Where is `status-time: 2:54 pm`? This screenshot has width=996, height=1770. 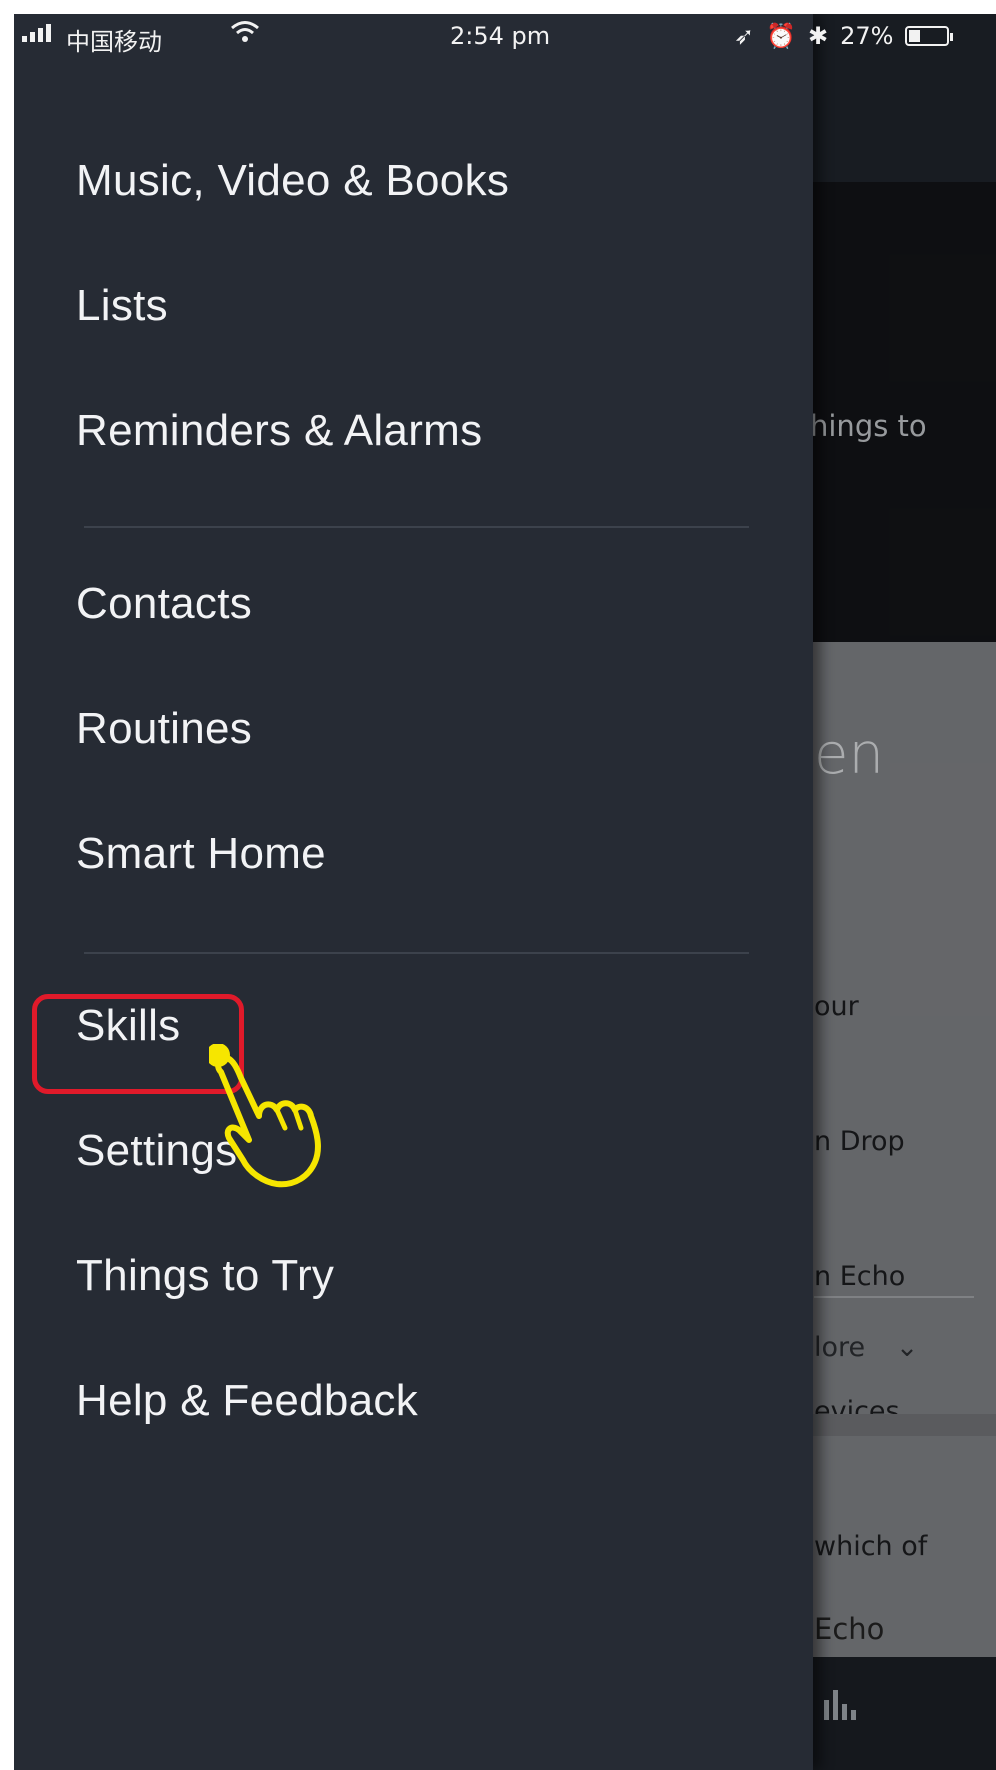 status-time: 2:54 pm is located at coordinates (500, 36).